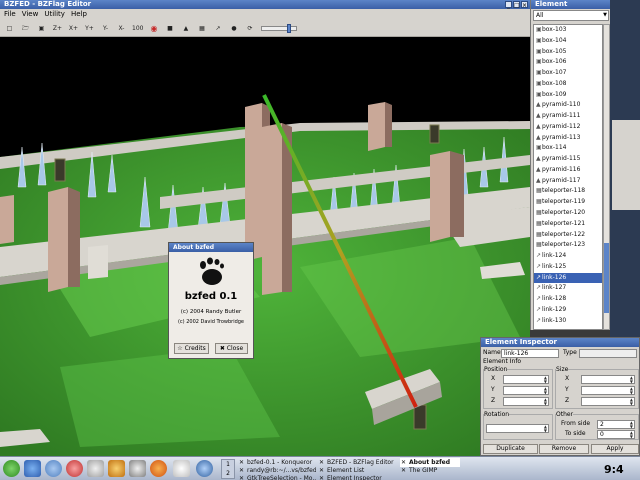 The image size is (640, 480). Describe the element at coordinates (568, 288) in the screenshot. I see `element-list-item: ↗link-127` at that location.